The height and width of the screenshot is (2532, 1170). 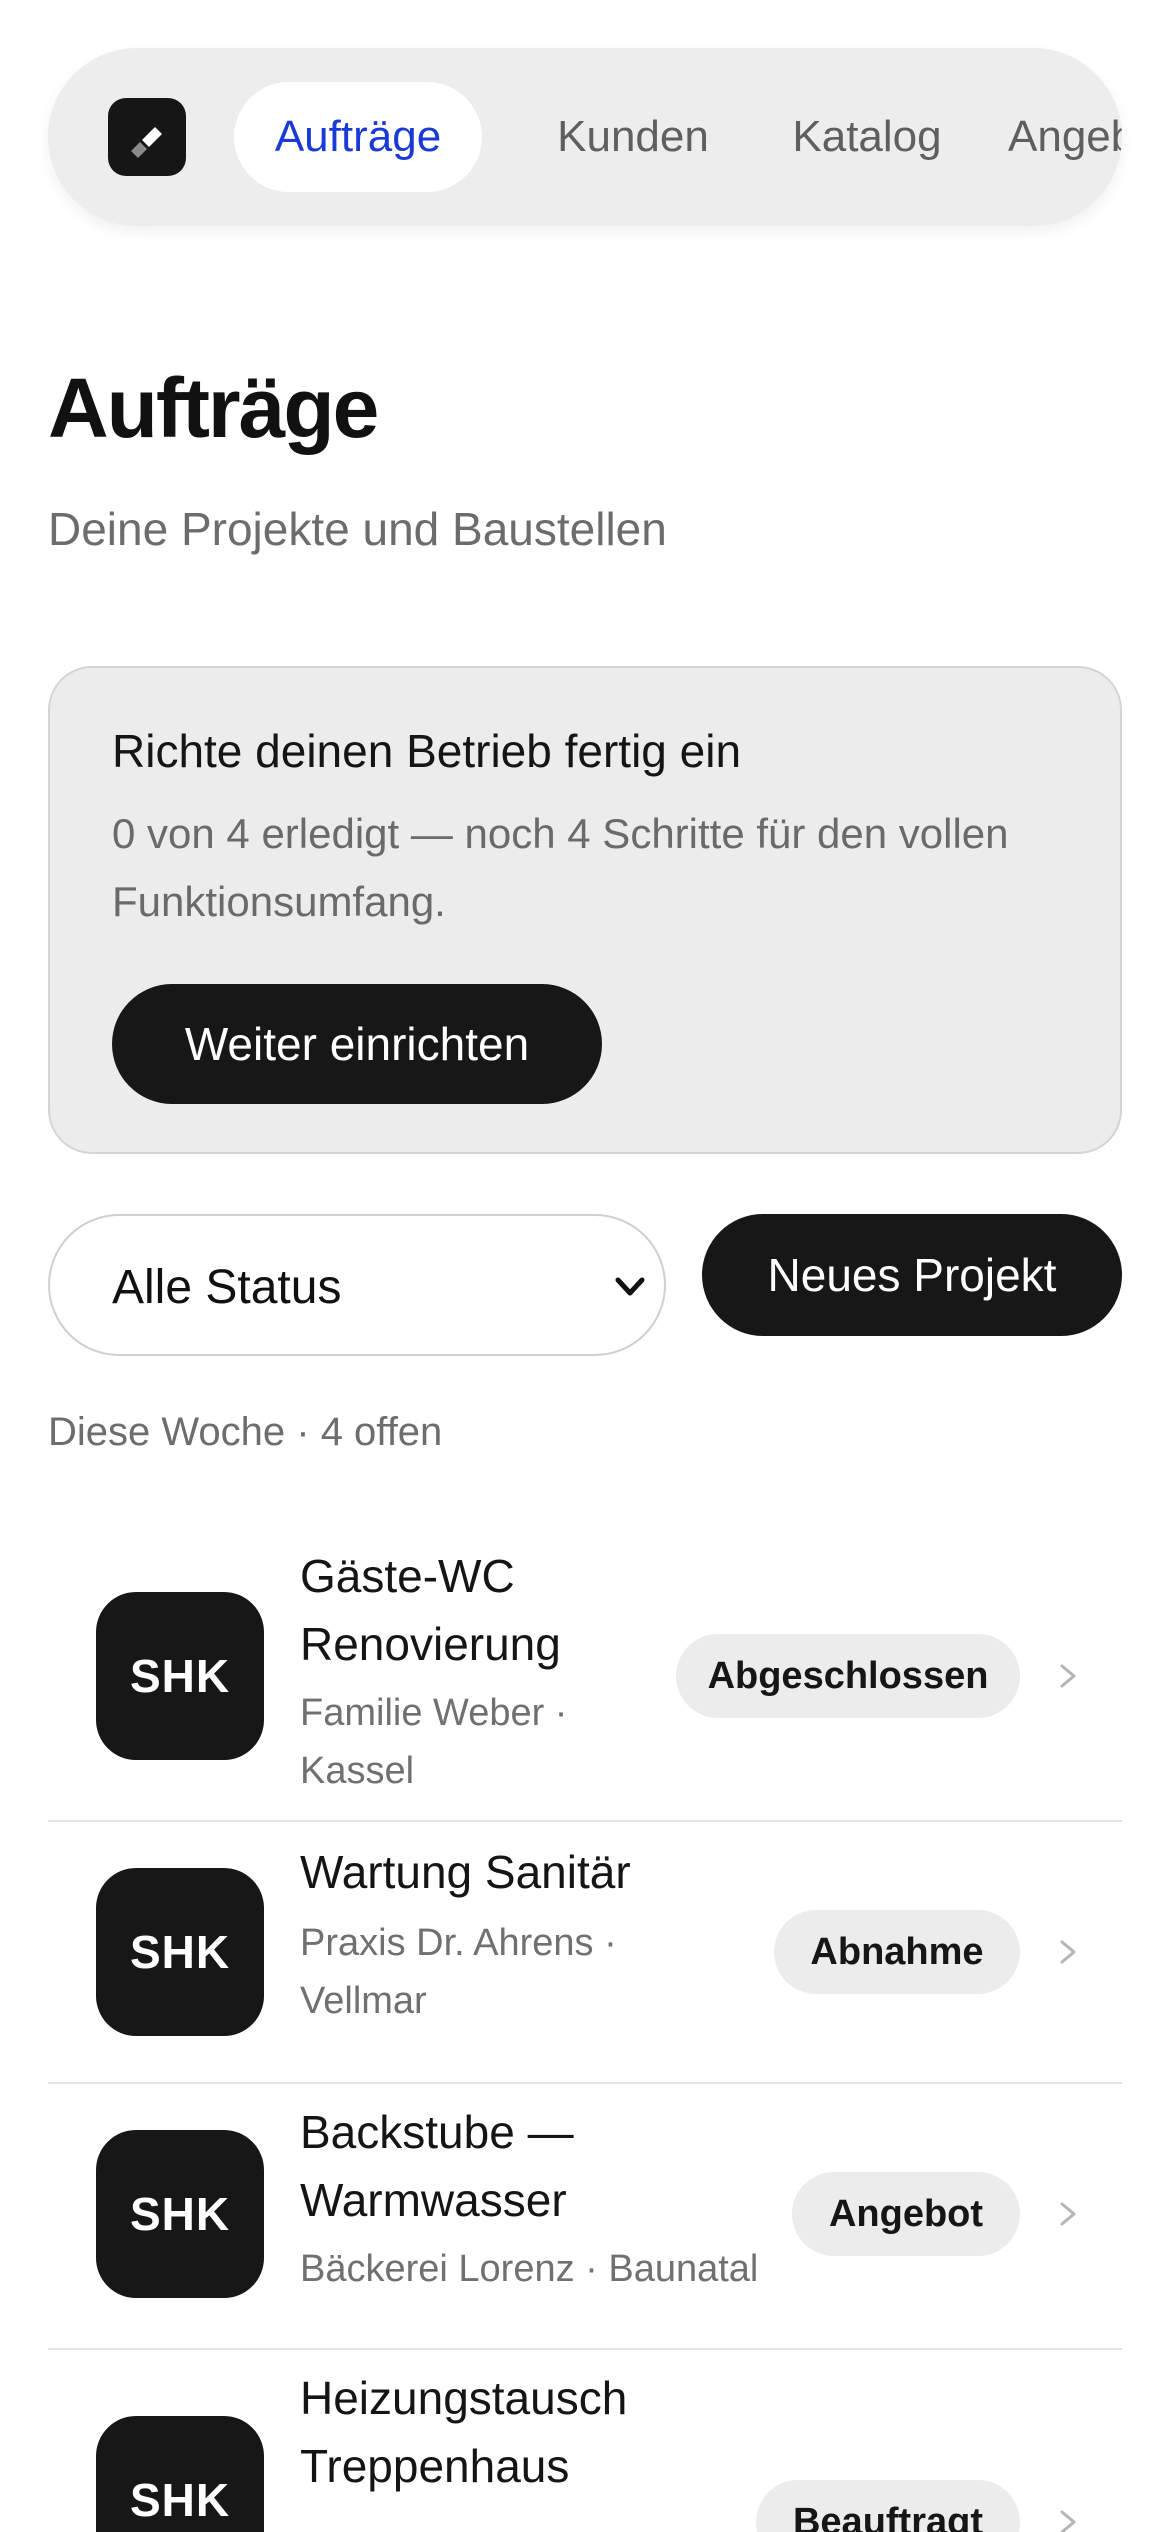 What do you see at coordinates (912, 1275) in the screenshot?
I see `new-project-button: Neues Projekt` at bounding box center [912, 1275].